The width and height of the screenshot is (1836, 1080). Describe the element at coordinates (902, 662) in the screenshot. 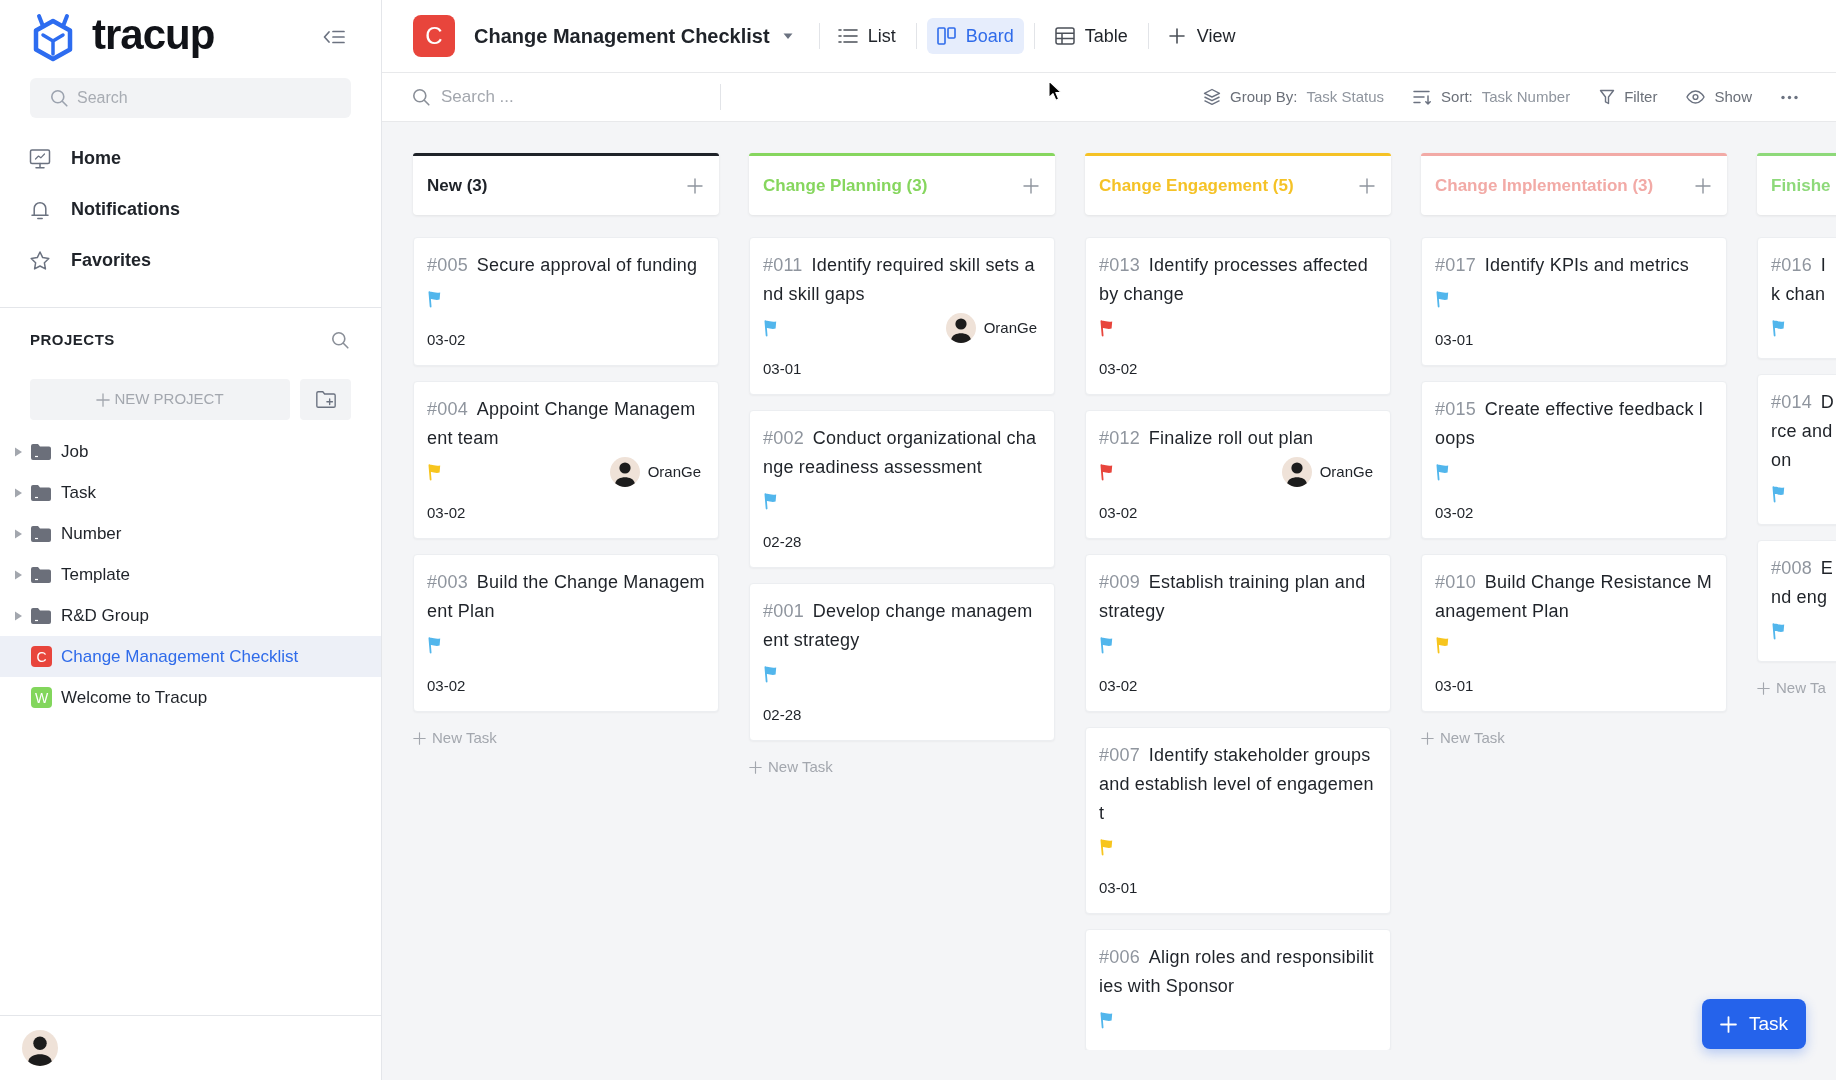

I see `task-card: #001 Develop change management strategy 02-28` at that location.